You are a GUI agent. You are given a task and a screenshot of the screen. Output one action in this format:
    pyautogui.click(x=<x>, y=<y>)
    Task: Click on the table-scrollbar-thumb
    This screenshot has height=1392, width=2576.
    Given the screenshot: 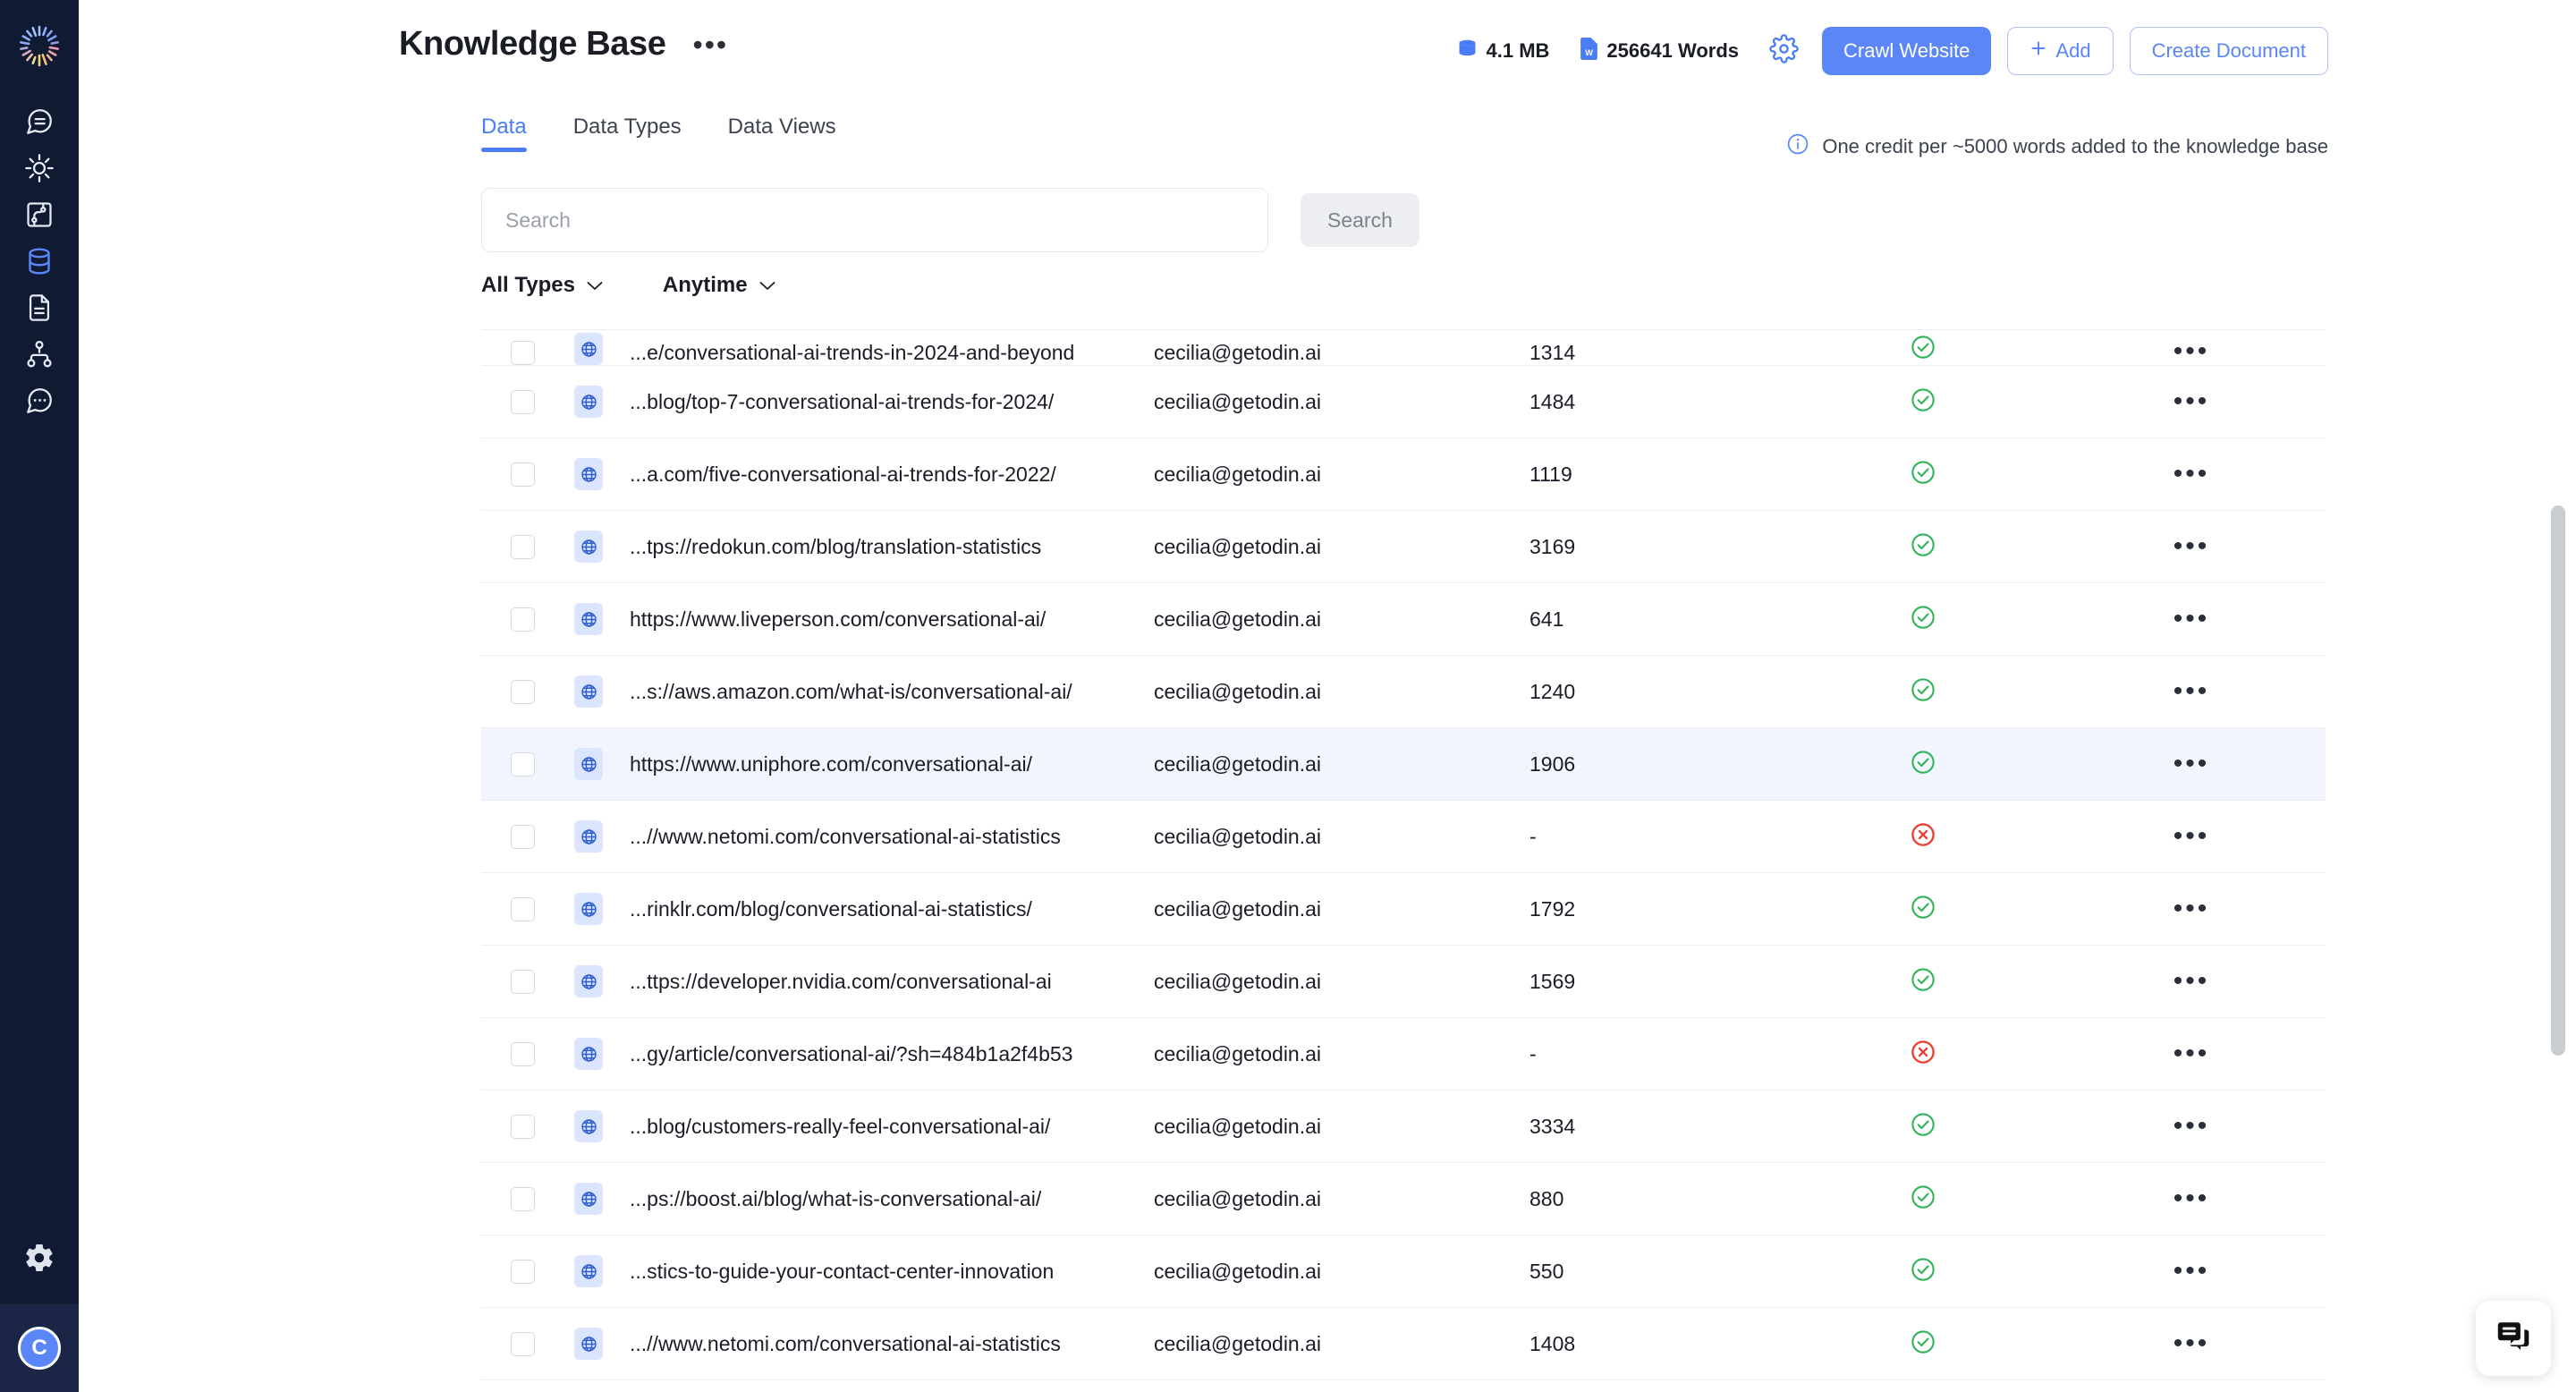 What is the action you would take?
    pyautogui.click(x=2558, y=780)
    